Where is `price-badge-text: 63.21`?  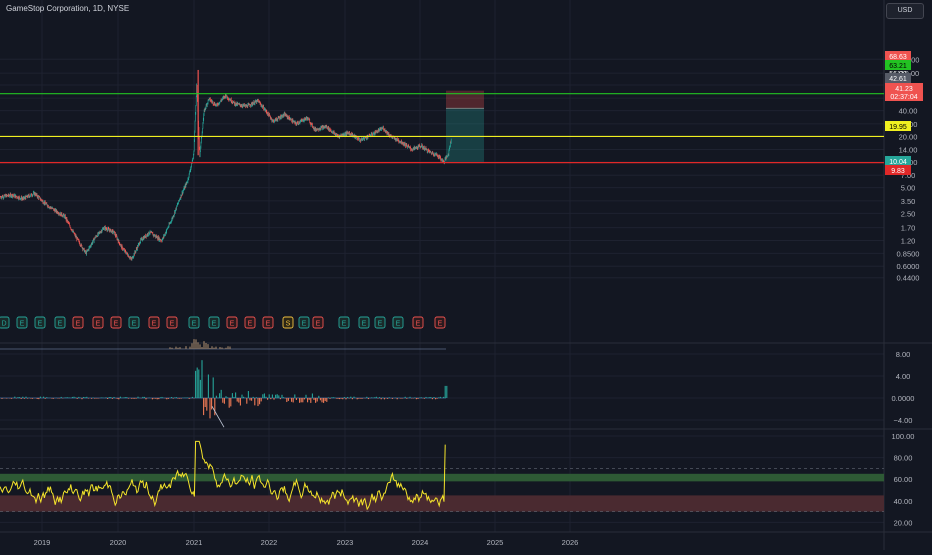 price-badge-text: 63.21 is located at coordinates (898, 66).